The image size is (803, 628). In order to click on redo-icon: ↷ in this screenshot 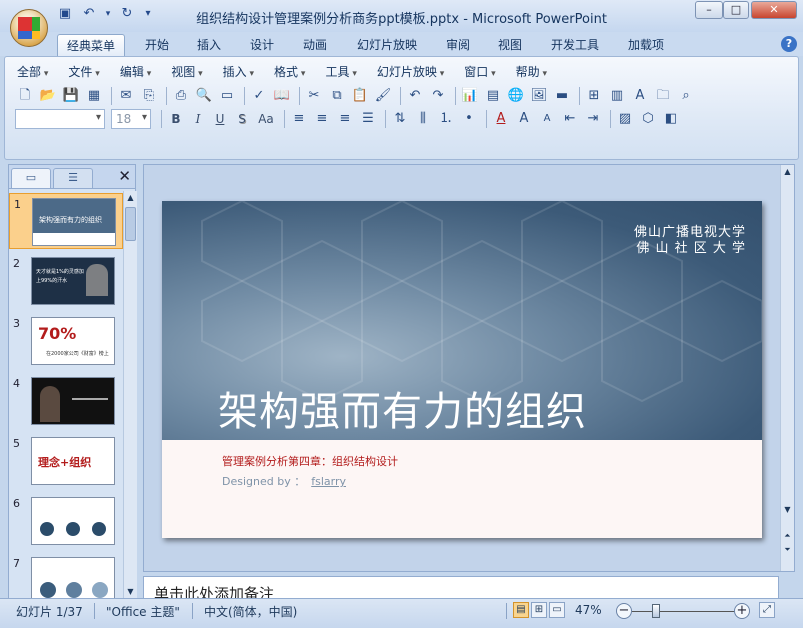, I will do `click(438, 96)`.